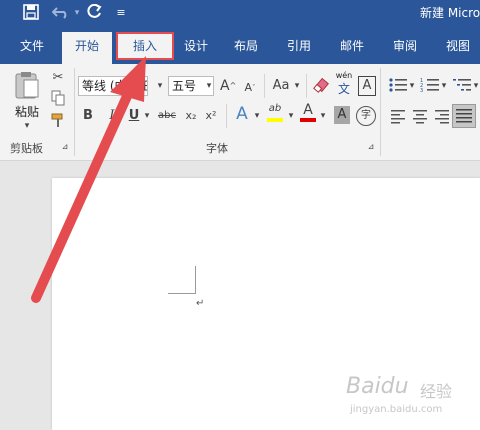 The height and width of the screenshot is (430, 480). I want to click on watermark-brand-cn: 经验, so click(436, 391).